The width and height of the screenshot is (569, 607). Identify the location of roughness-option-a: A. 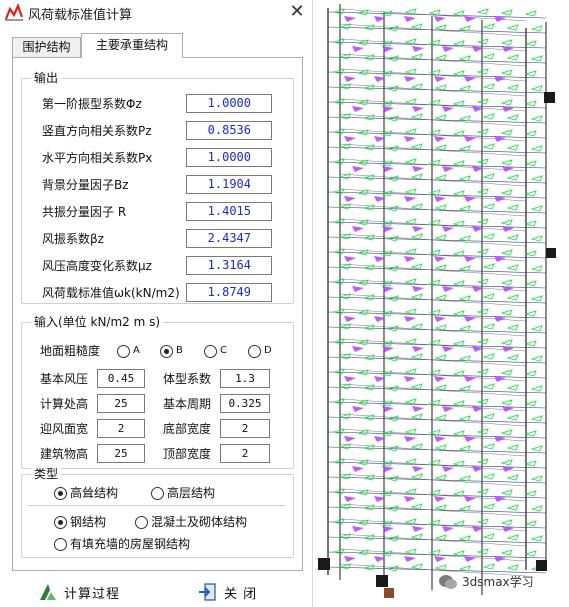
(128, 351).